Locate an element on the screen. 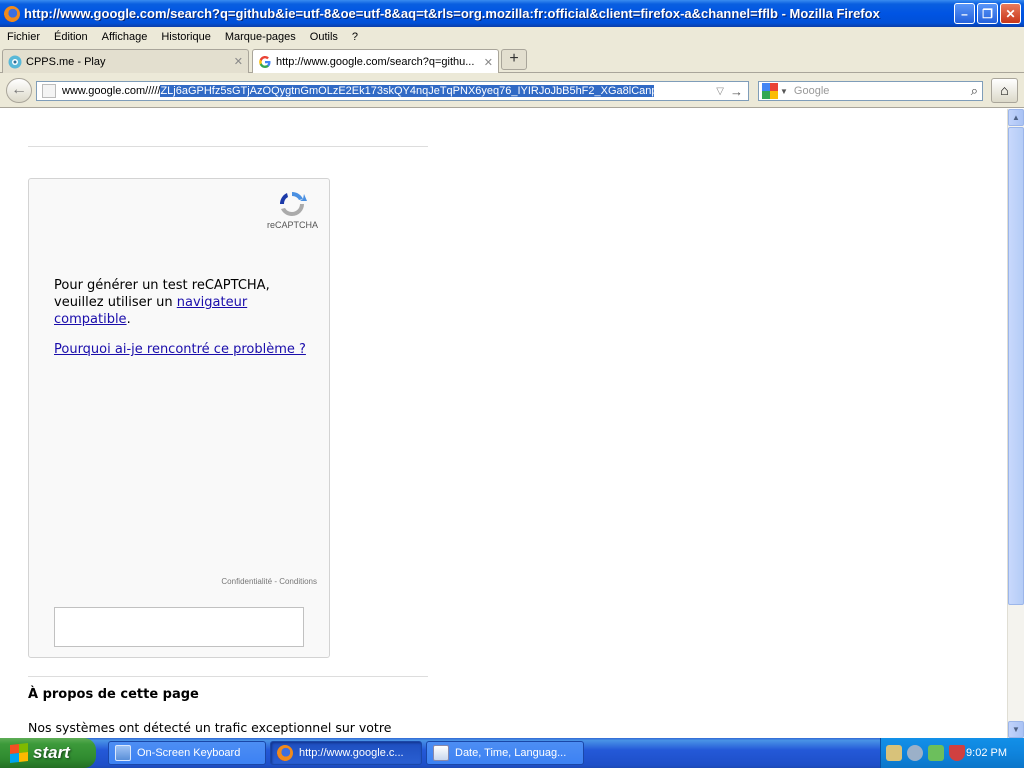 This screenshot has height=768, width=1024. about-heading: À propos de cette page is located at coordinates (113, 694).